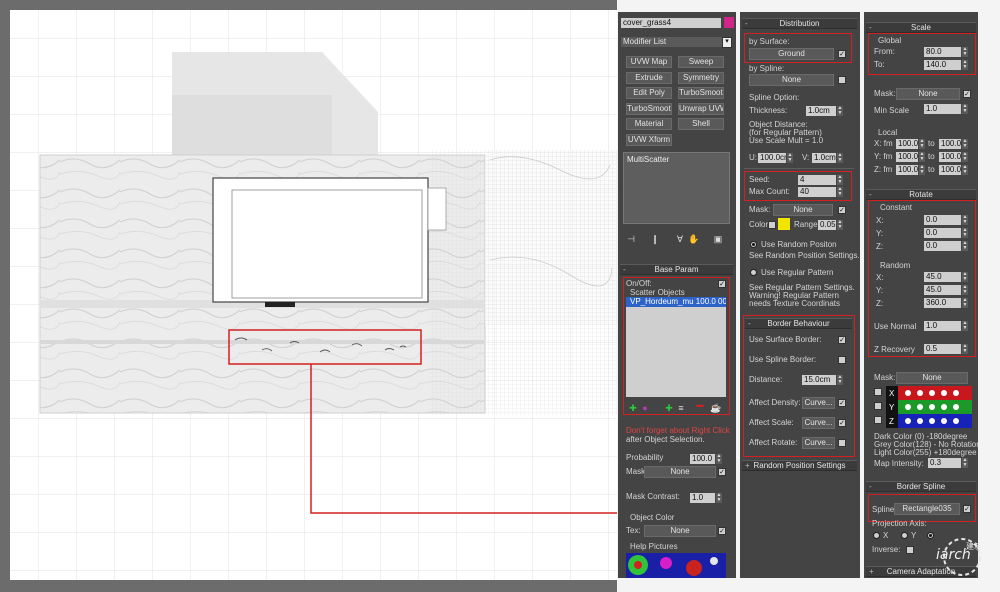 This screenshot has height=592, width=1000. I want to click on border-behaviour-rollout-header: - Border Behaviour, so click(798, 323).